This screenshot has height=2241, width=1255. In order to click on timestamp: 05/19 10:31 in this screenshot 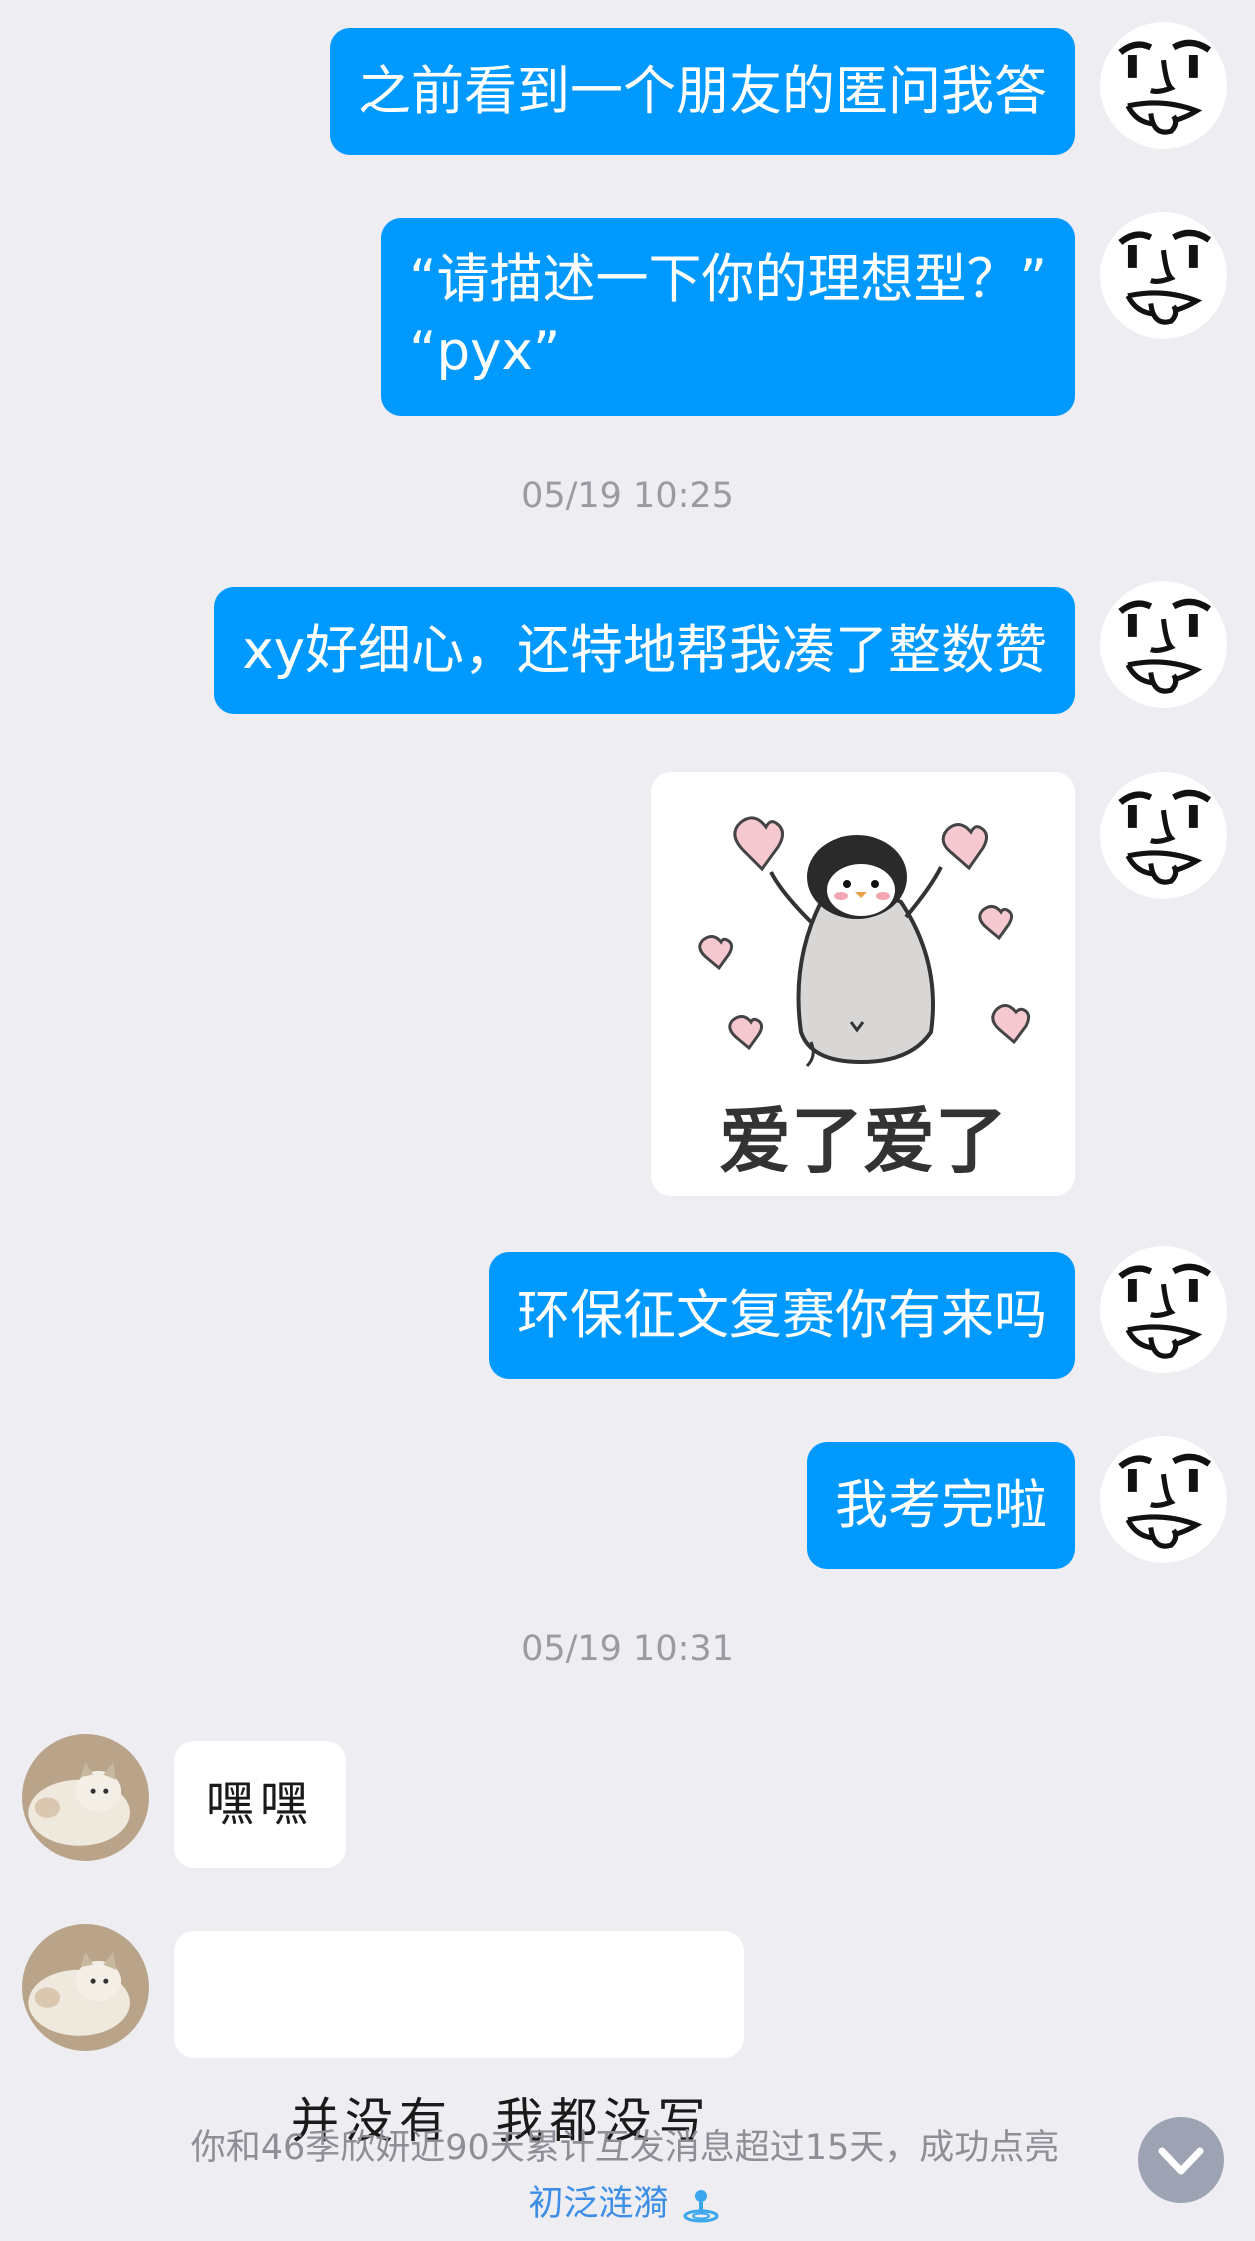, I will do `click(627, 1649)`.